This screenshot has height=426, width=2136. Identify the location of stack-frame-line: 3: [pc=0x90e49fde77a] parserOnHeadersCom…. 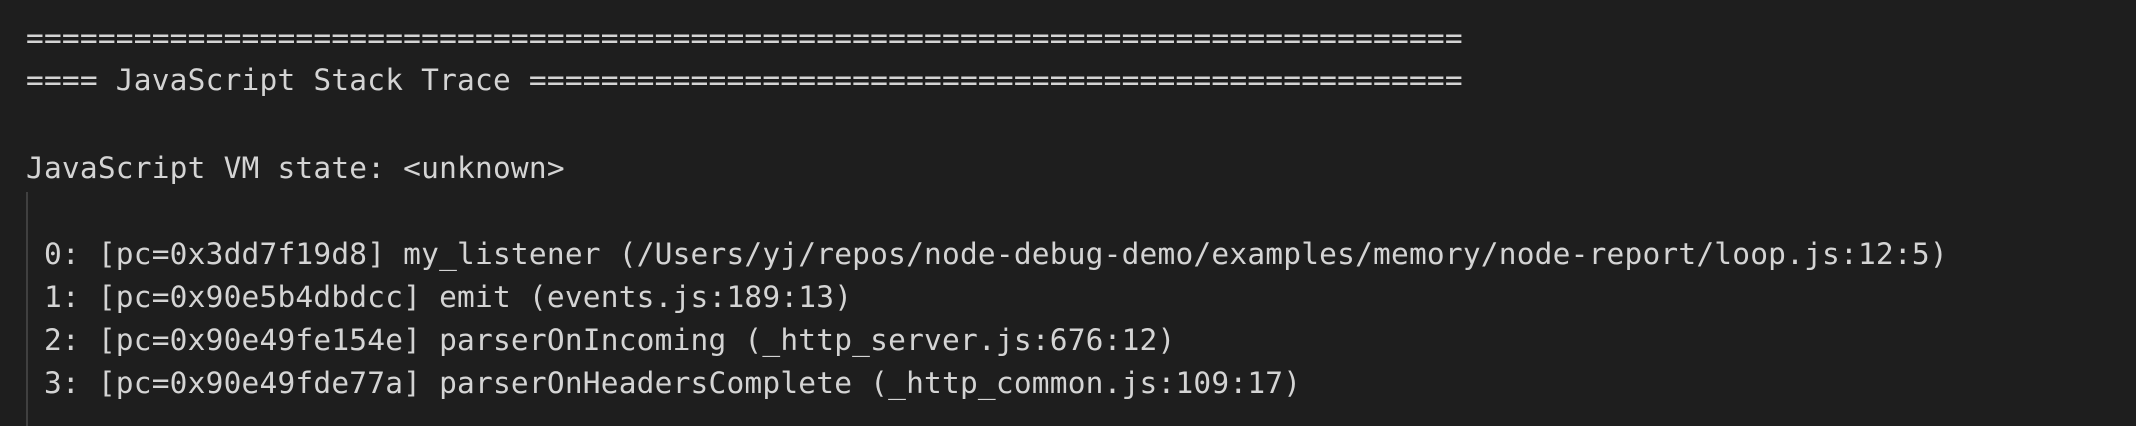
(664, 383).